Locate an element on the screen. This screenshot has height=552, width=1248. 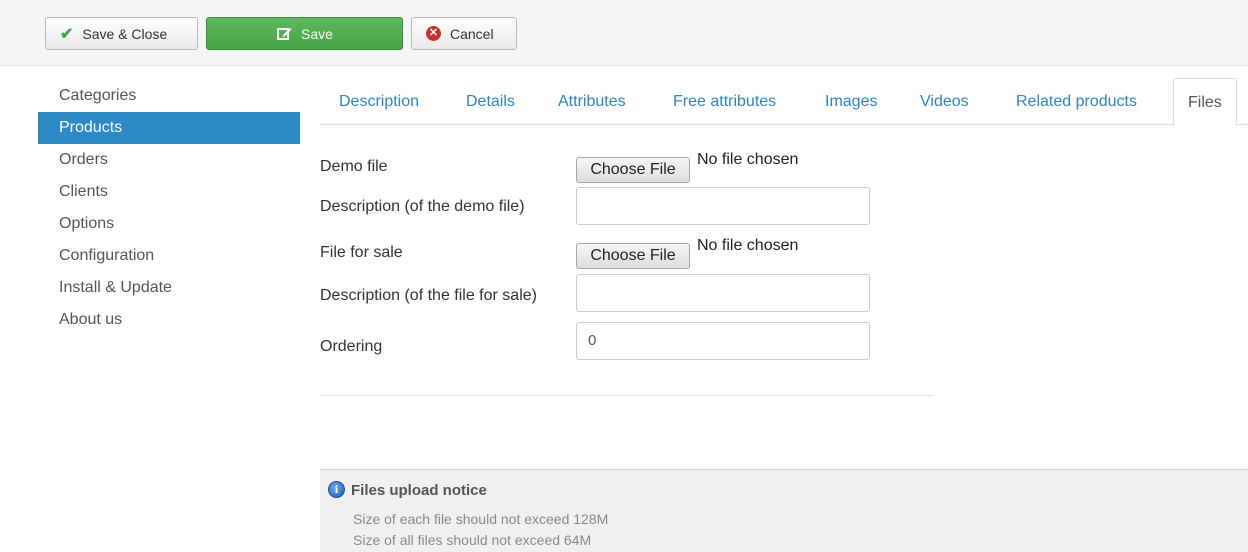
sale-file-choose-button: Choose File is located at coordinates (633, 256).